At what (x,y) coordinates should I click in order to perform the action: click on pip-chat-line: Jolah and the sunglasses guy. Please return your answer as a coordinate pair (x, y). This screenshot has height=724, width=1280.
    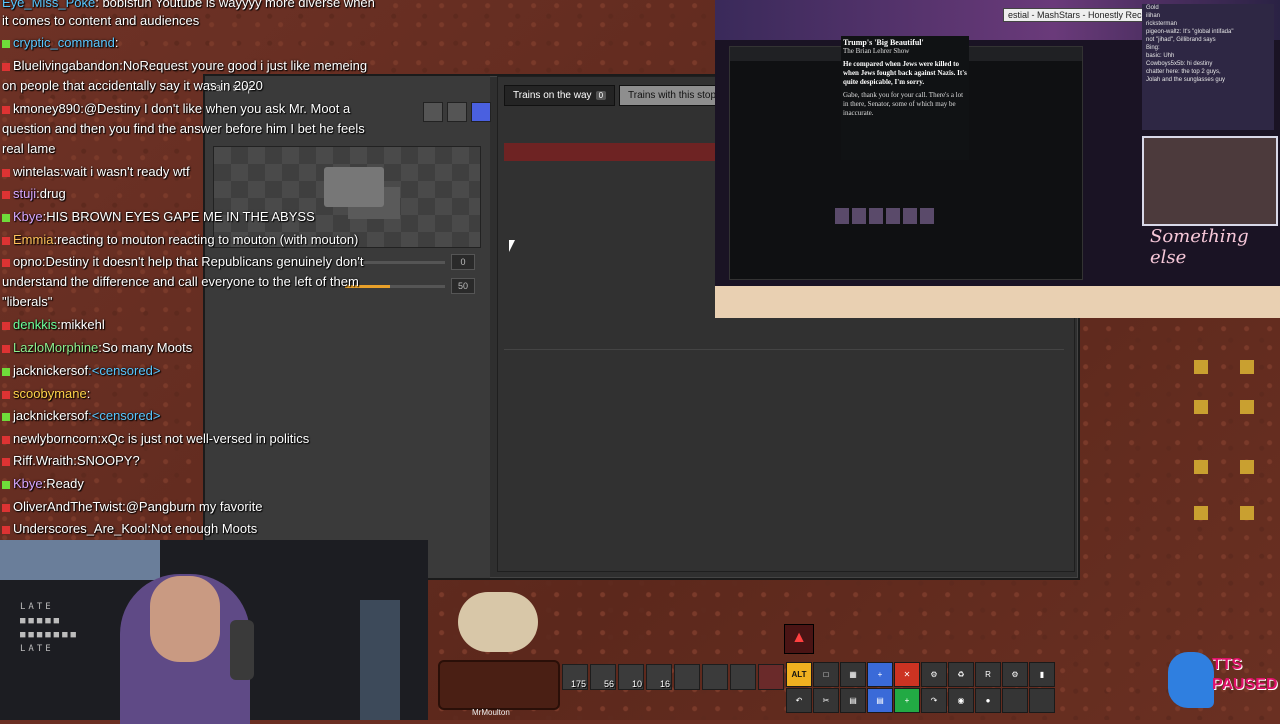
    Looking at the image, I should click on (1186, 80).